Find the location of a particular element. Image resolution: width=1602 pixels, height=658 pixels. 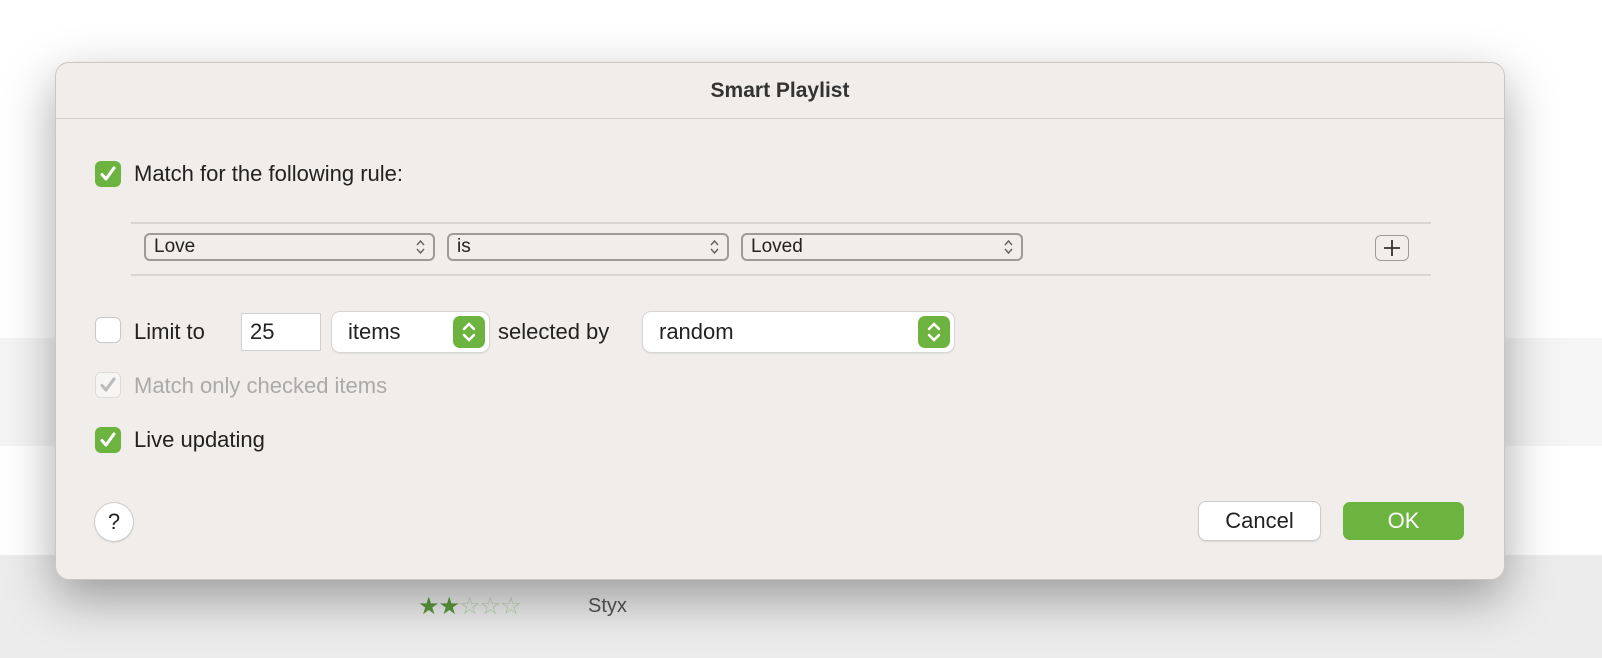

match-checked-label: Match only checked items is located at coordinates (261, 385).